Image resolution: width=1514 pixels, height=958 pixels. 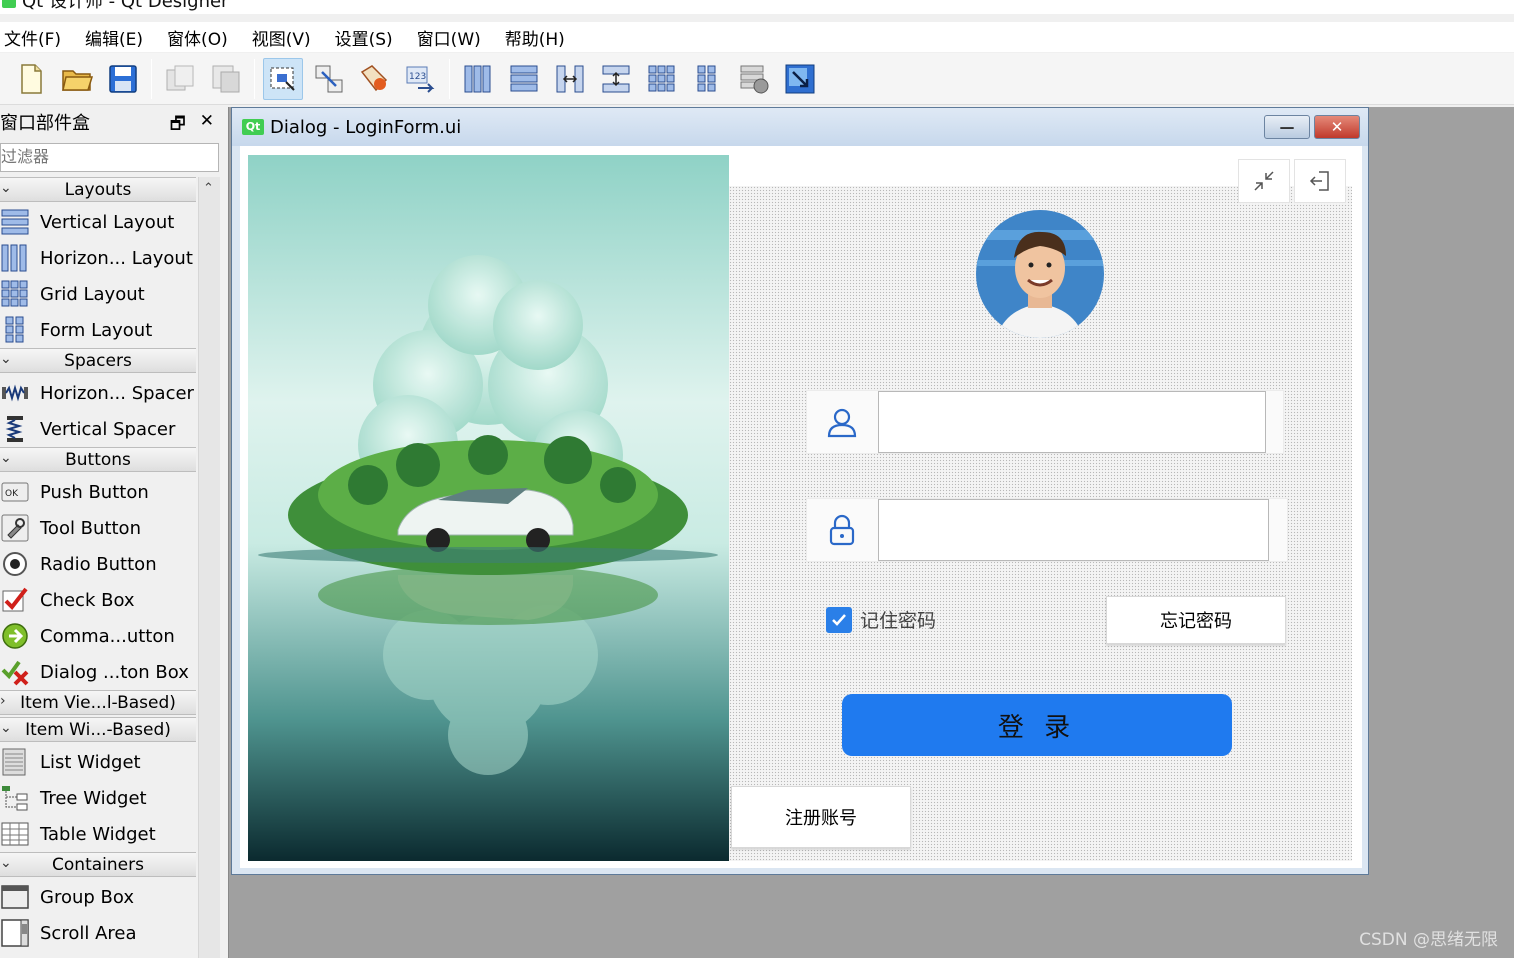 I want to click on layout-grid-icon, so click(x=662, y=79).